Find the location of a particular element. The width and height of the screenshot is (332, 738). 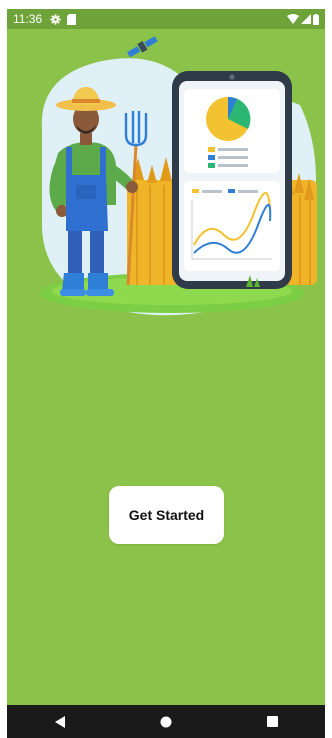

battery-icon is located at coordinates (316, 19).